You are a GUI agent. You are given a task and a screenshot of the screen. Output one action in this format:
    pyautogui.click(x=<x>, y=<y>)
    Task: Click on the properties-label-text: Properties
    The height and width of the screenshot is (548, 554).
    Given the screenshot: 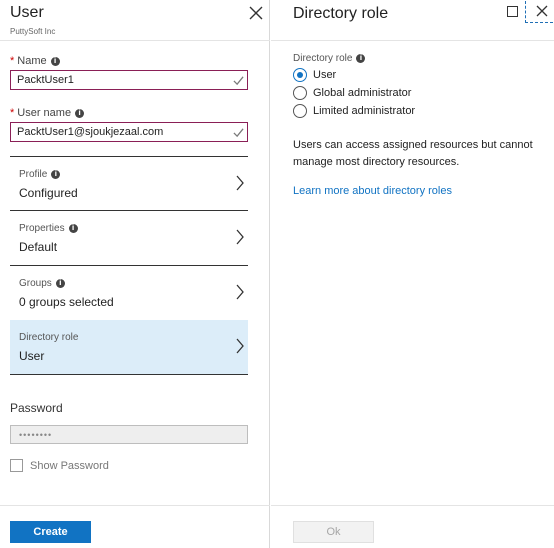 What is the action you would take?
    pyautogui.click(x=42, y=228)
    